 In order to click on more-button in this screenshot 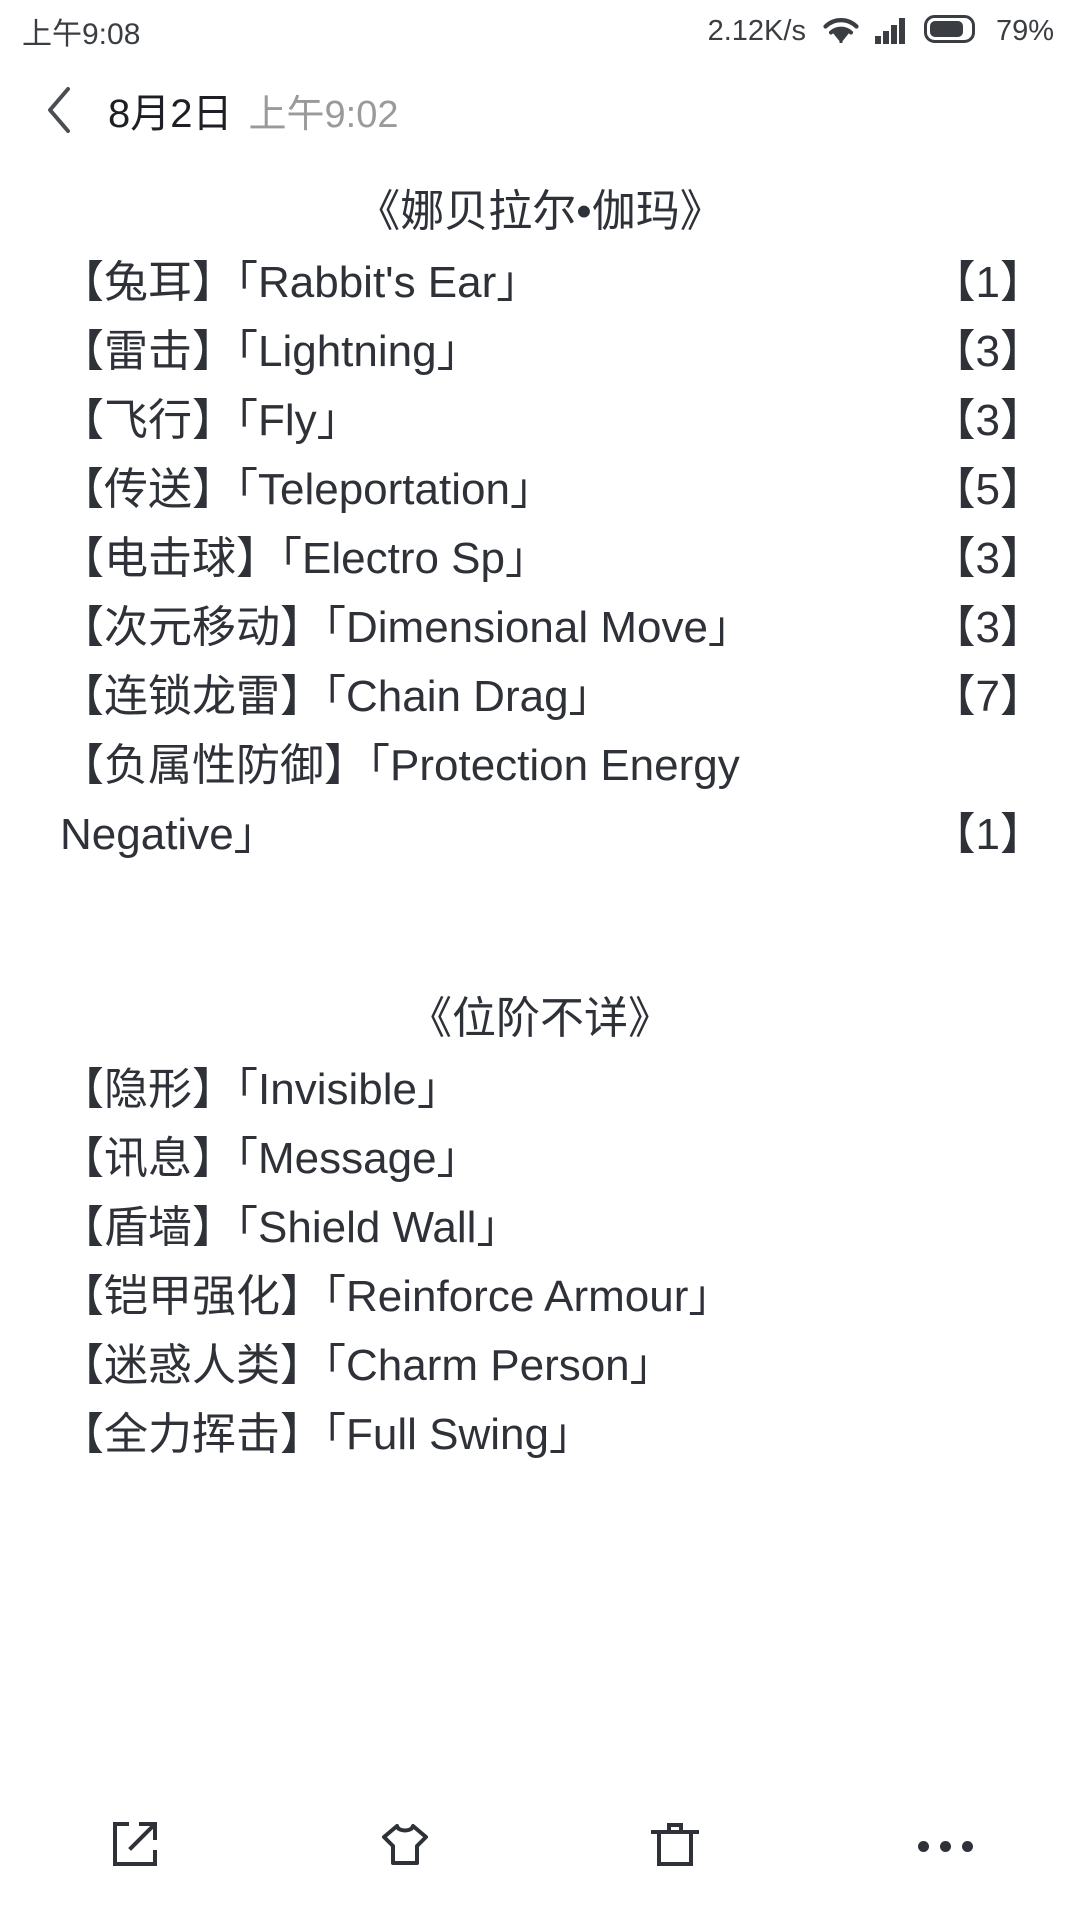, I will do `click(945, 1846)`.